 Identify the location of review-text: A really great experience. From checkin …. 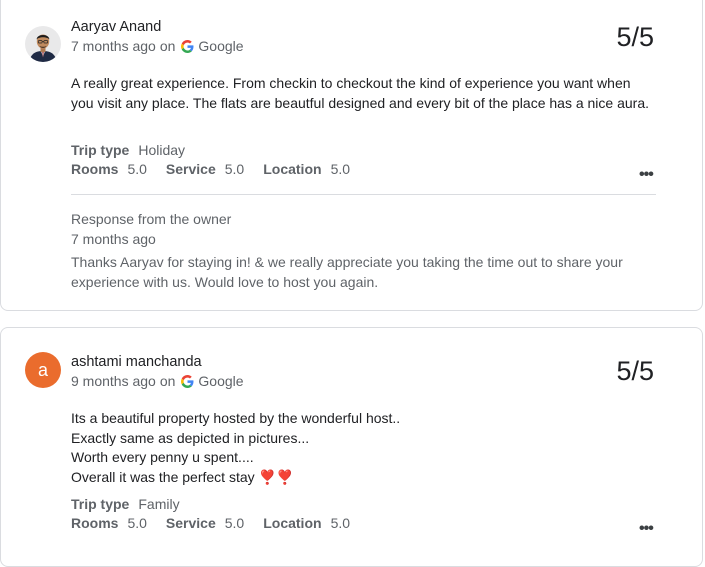
(360, 93).